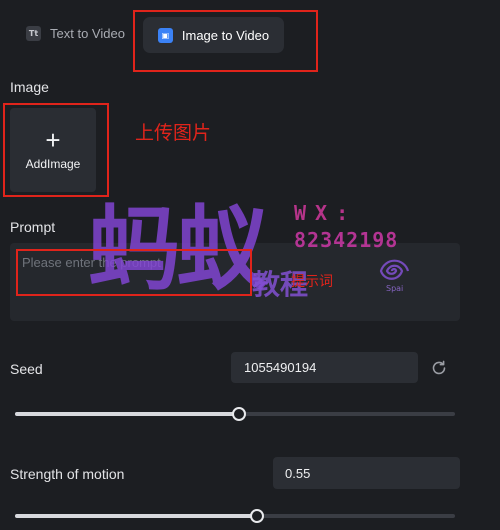 The image size is (500, 530). I want to click on watermark-logo-text: Spai, so click(394, 288).